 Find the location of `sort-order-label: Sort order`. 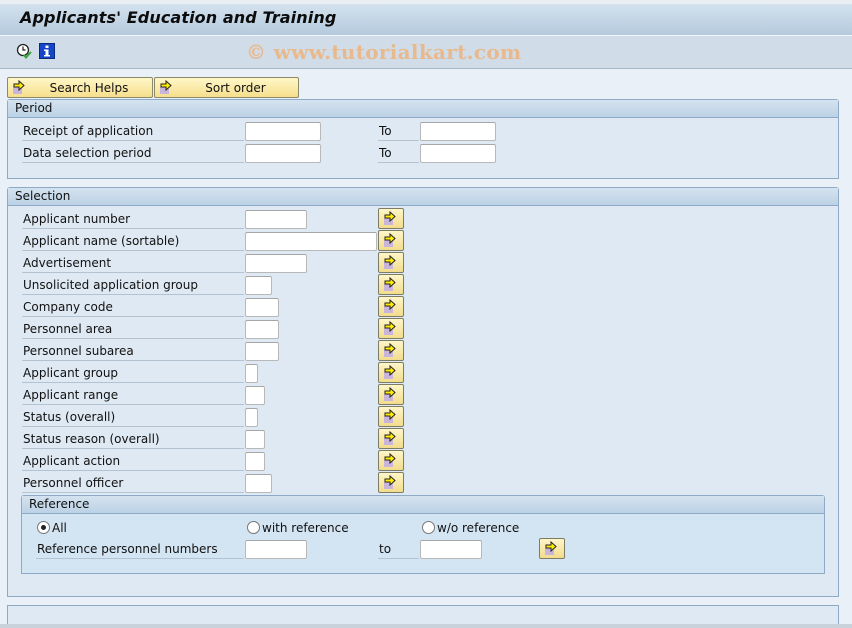

sort-order-label: Sort order is located at coordinates (235, 87).